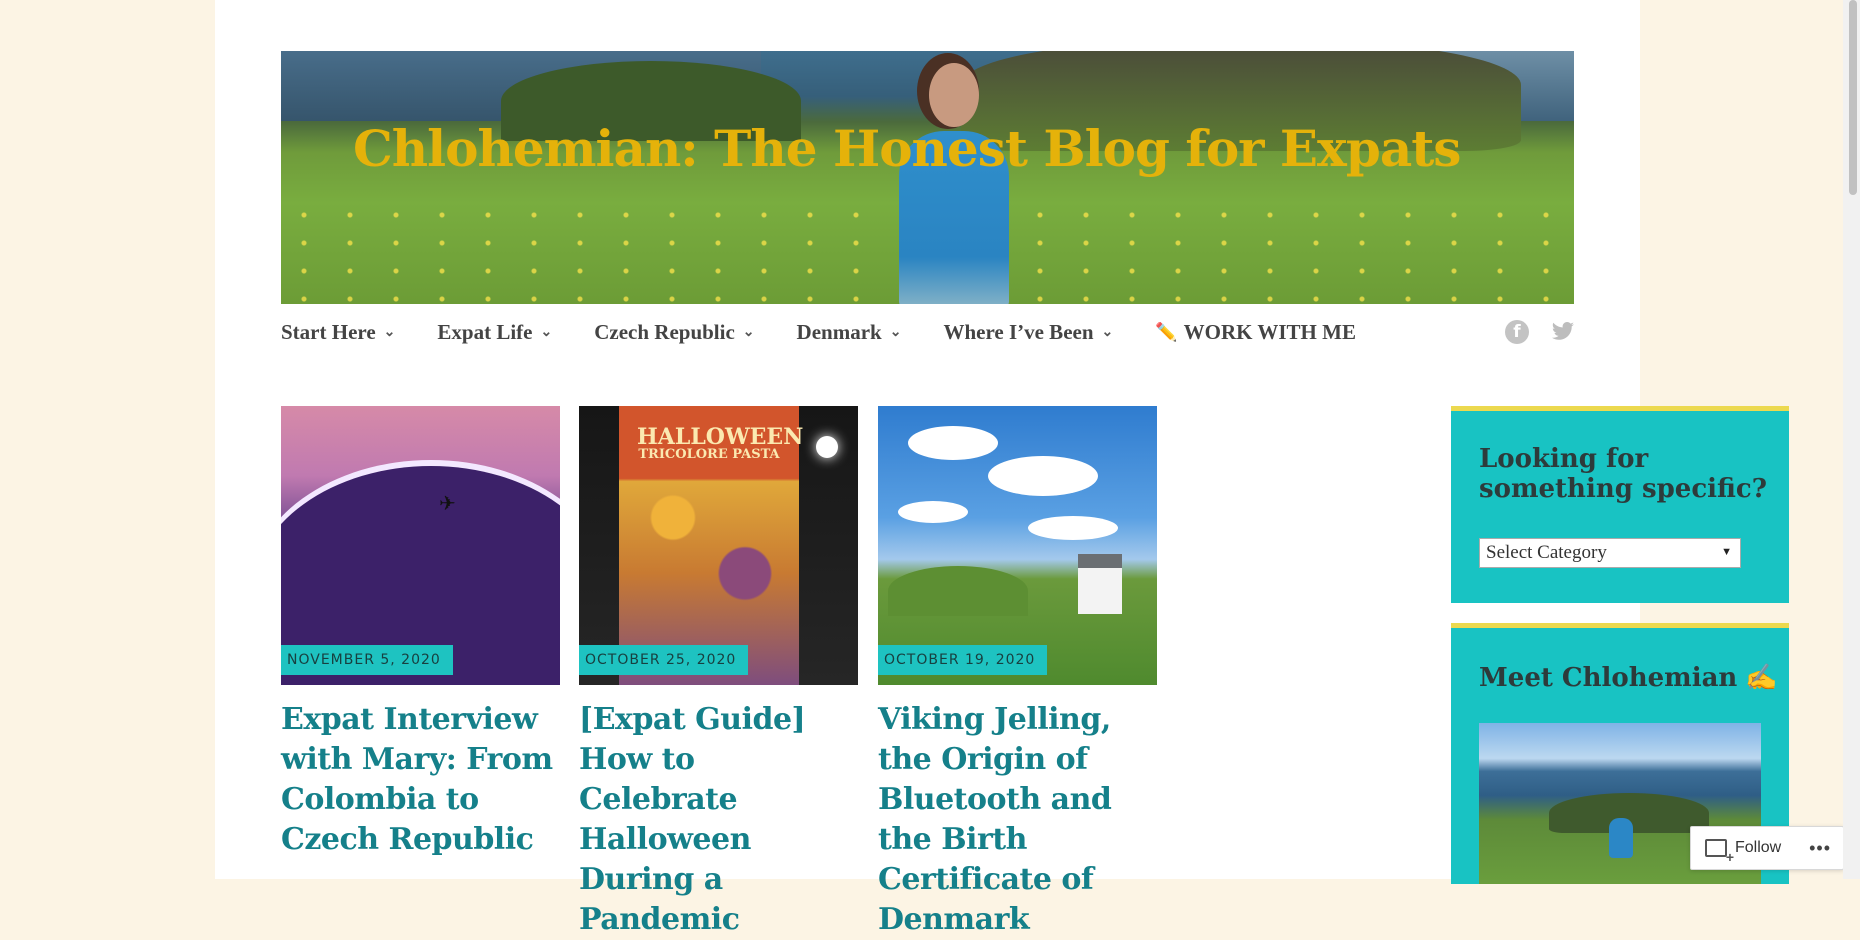 This screenshot has width=1860, height=940. Describe the element at coordinates (664, 331) in the screenshot. I see `nav-item-label: Czech Republic` at that location.